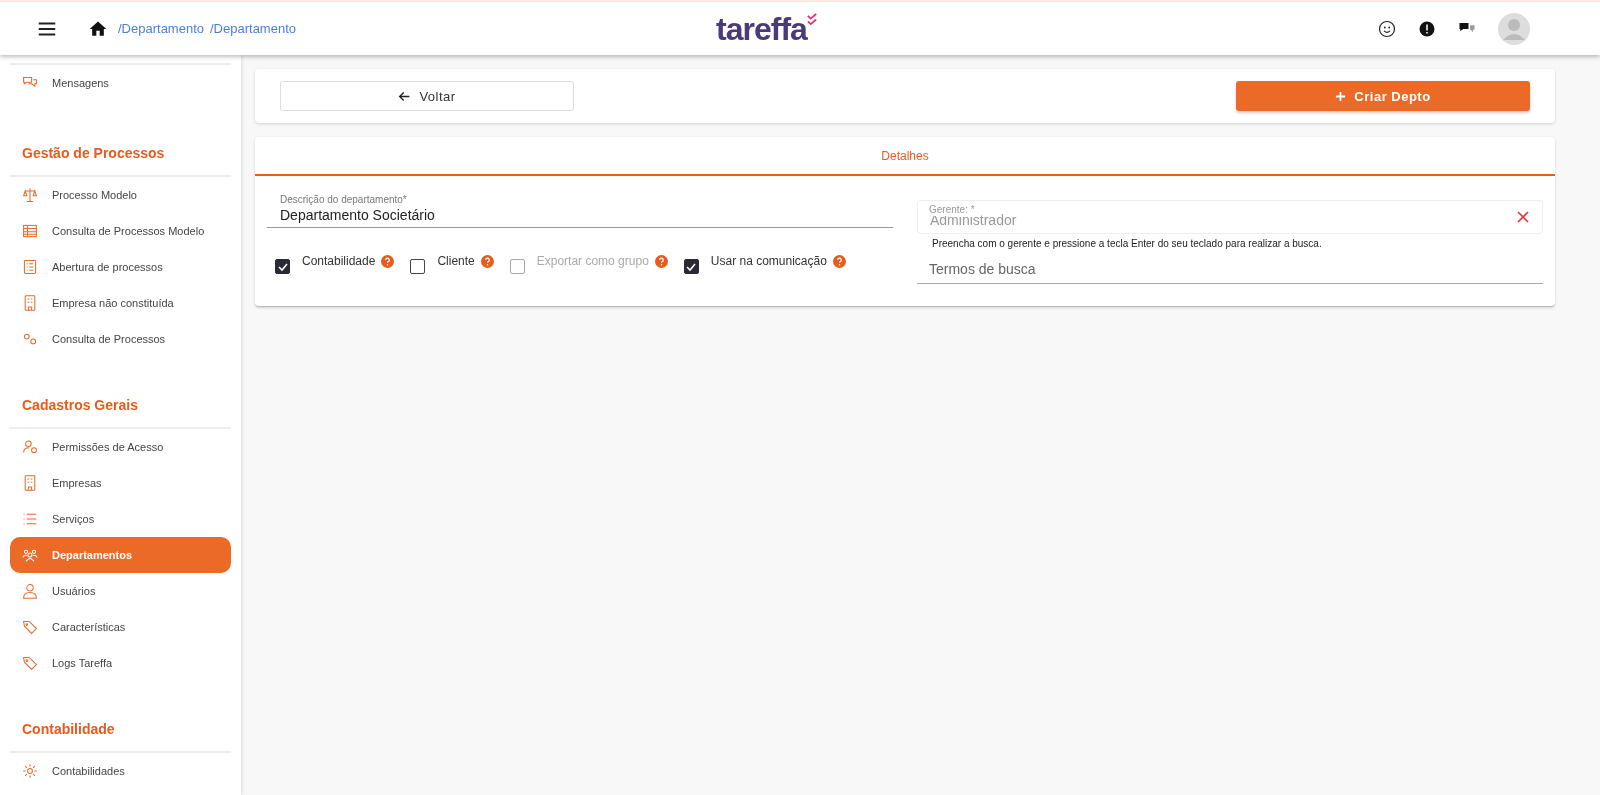 This screenshot has width=1600, height=795. I want to click on scale-icon, so click(30, 195).